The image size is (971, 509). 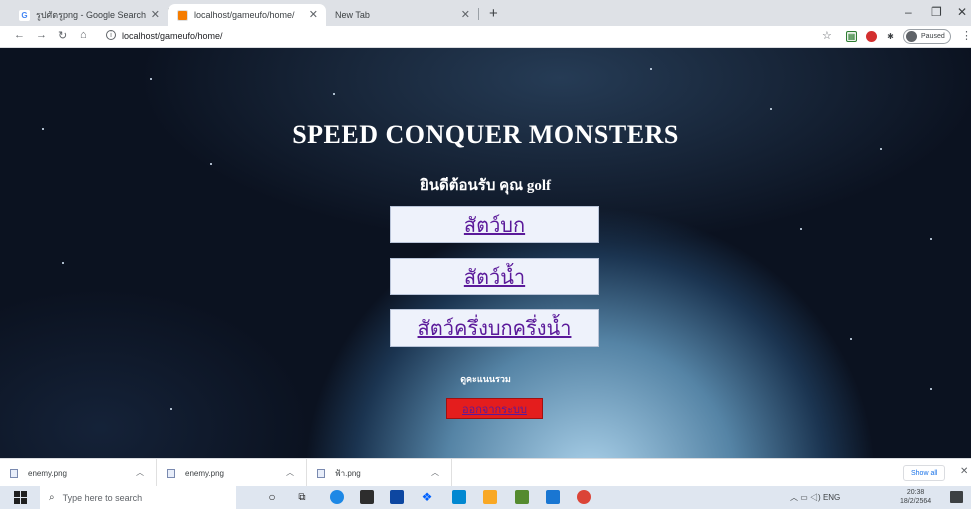 I want to click on volume-icon: ◁), so click(x=815, y=497).